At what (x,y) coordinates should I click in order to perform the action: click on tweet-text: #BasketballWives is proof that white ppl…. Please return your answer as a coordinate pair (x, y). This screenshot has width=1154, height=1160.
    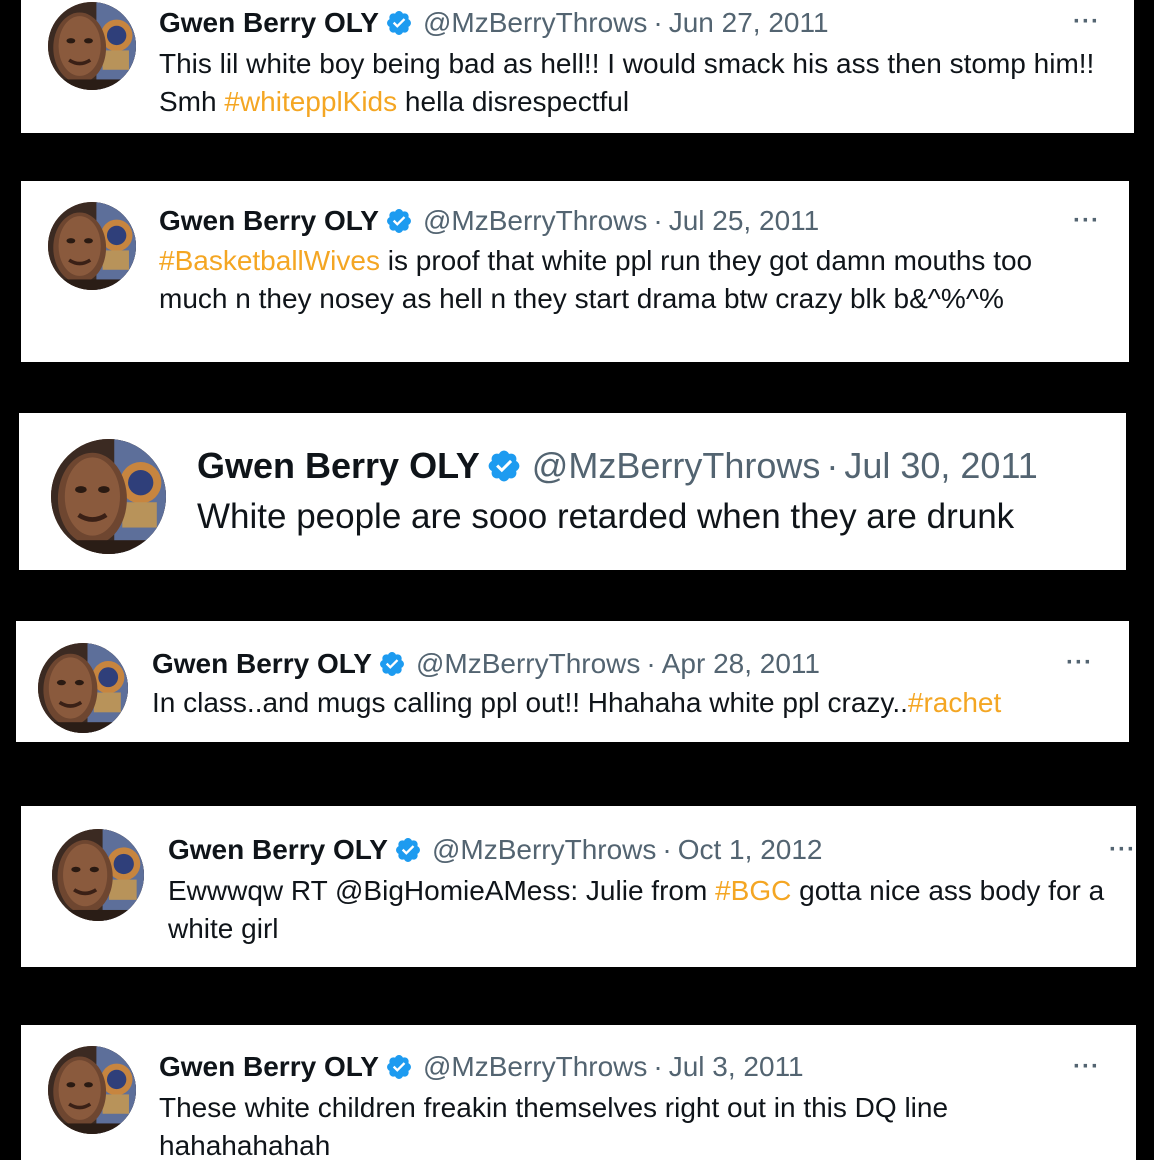
    Looking at the image, I should click on (619, 280).